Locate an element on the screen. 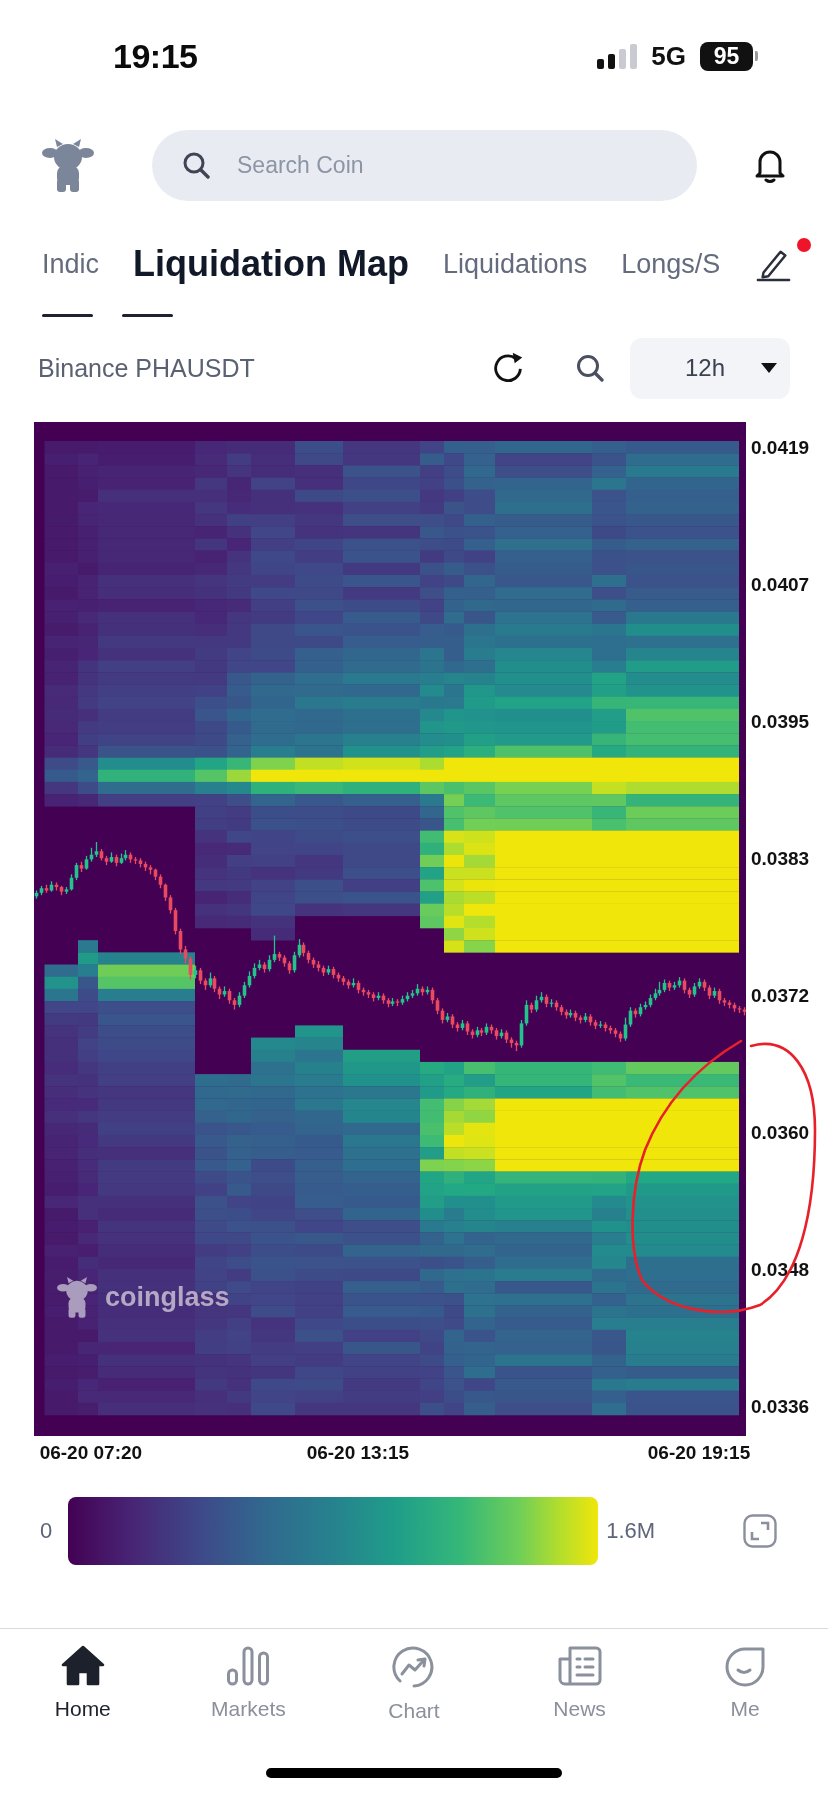  tab: Longs/S is located at coordinates (671, 264).